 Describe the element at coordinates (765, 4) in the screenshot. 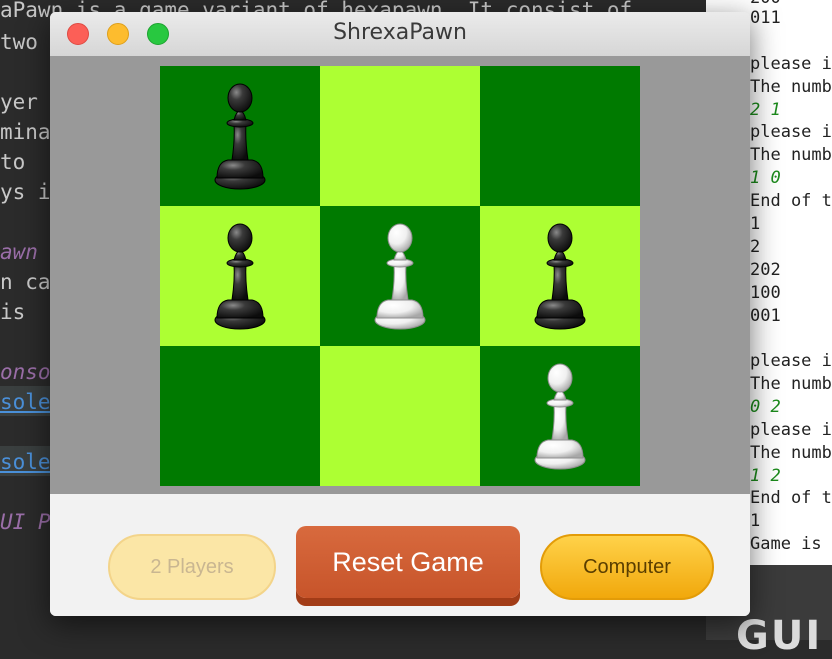

I see `console-line: 200` at that location.